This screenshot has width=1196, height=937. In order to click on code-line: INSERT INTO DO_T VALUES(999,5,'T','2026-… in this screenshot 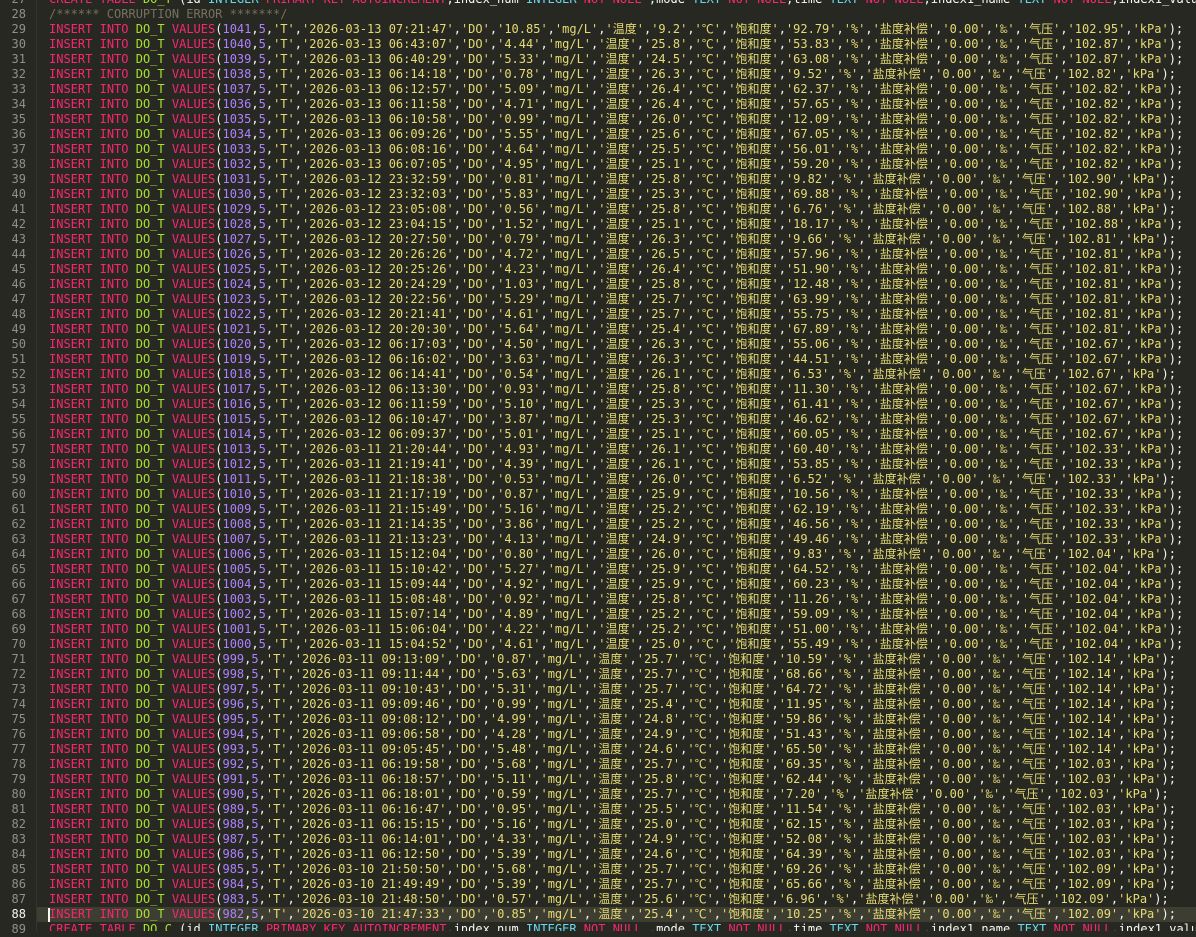, I will do `click(612, 659)`.